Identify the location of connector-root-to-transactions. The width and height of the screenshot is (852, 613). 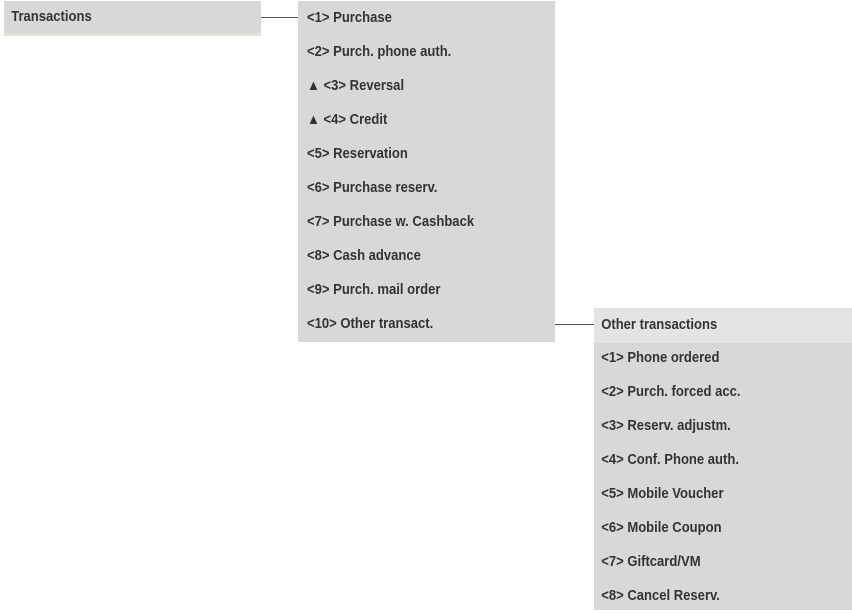
(279, 17).